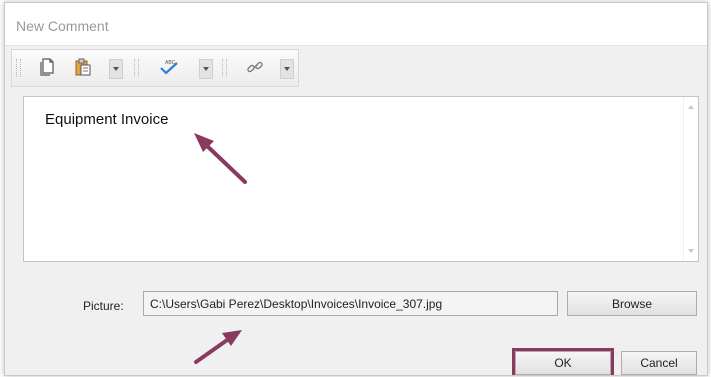 This screenshot has width=711, height=377. I want to click on paste-dropdown, so click(116, 69).